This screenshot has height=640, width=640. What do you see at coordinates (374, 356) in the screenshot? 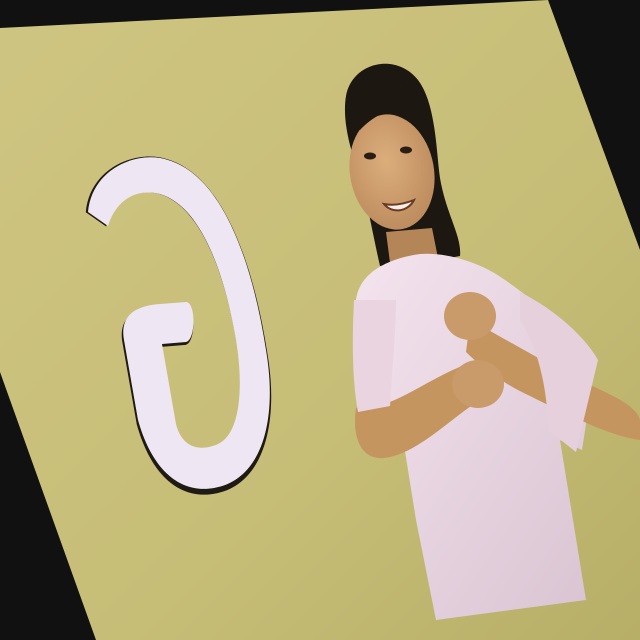
I see `left-sleeve` at bounding box center [374, 356].